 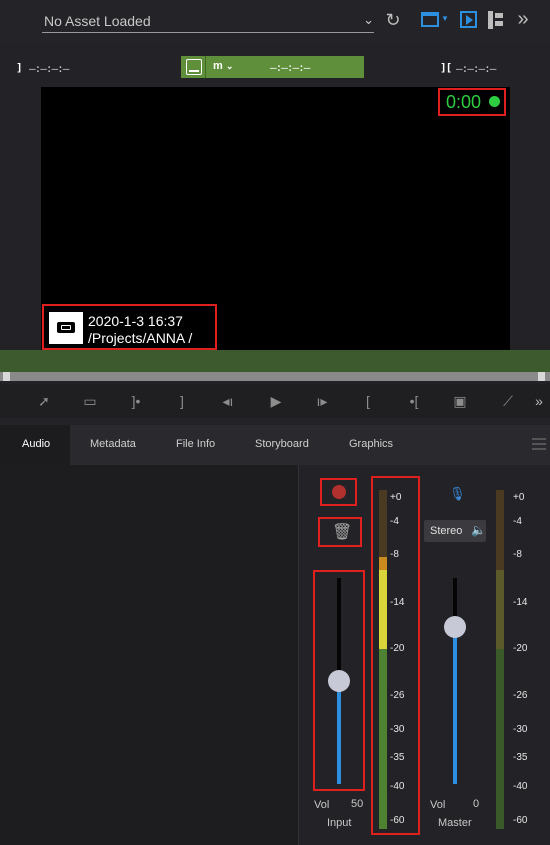 What do you see at coordinates (136, 401) in the screenshot?
I see `mark-in-icon: ]•` at bounding box center [136, 401].